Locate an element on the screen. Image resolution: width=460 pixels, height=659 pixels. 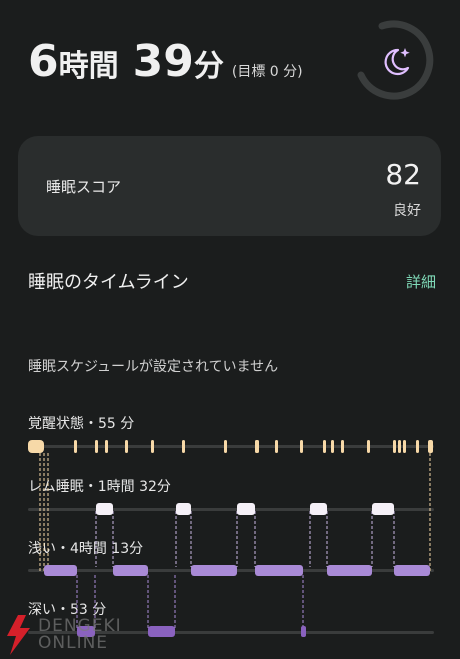
awake-track is located at coordinates (231, 446).